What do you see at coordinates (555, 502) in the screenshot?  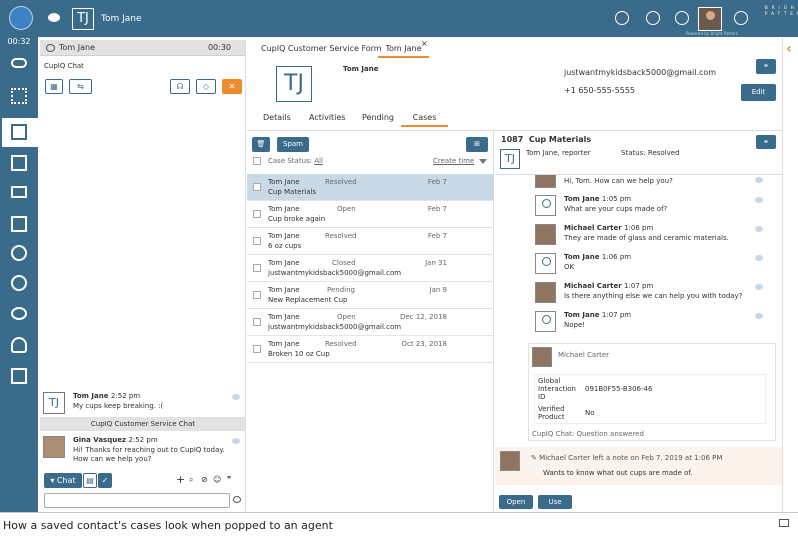 I see `use-button: Use` at bounding box center [555, 502].